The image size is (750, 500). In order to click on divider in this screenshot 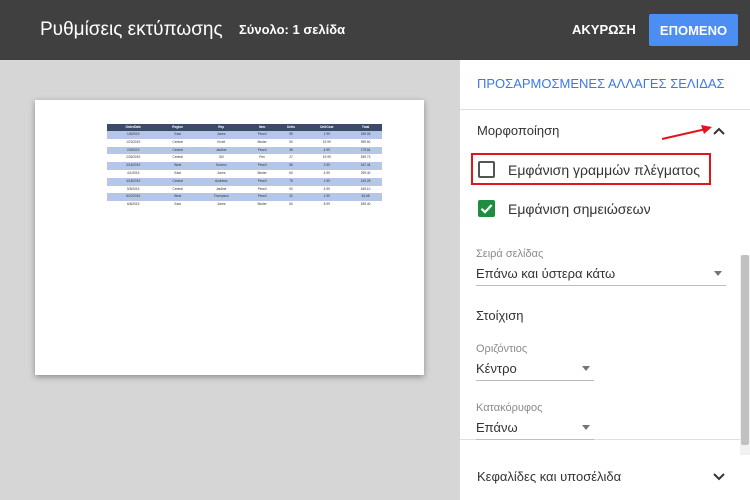, I will do `click(605, 109)`.